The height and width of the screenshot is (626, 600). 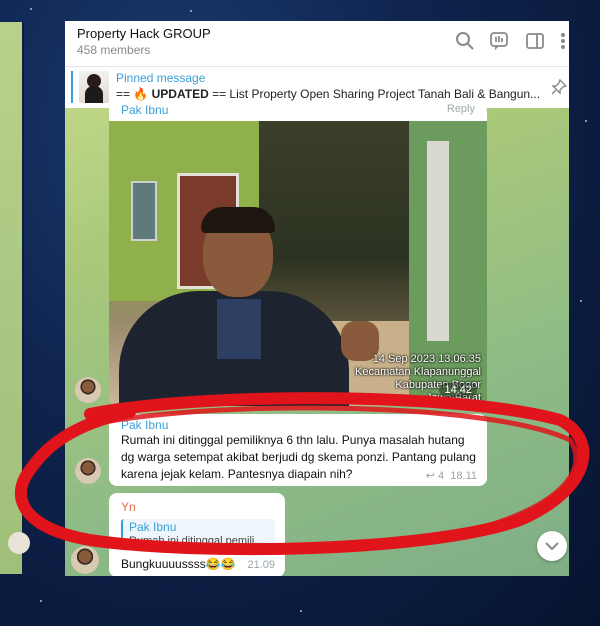 What do you see at coordinates (261, 565) in the screenshot?
I see `message-time: 21.09` at bounding box center [261, 565].